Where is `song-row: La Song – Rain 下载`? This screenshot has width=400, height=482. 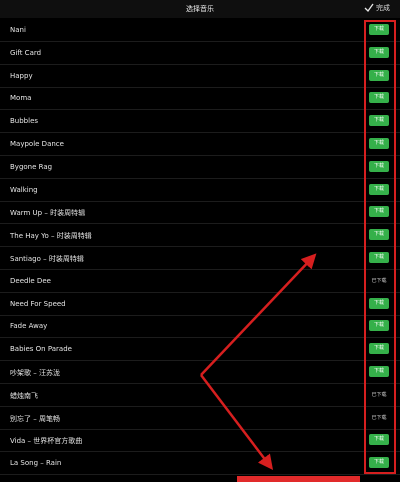 song-row: La Song – Rain 下载 is located at coordinates (200, 464).